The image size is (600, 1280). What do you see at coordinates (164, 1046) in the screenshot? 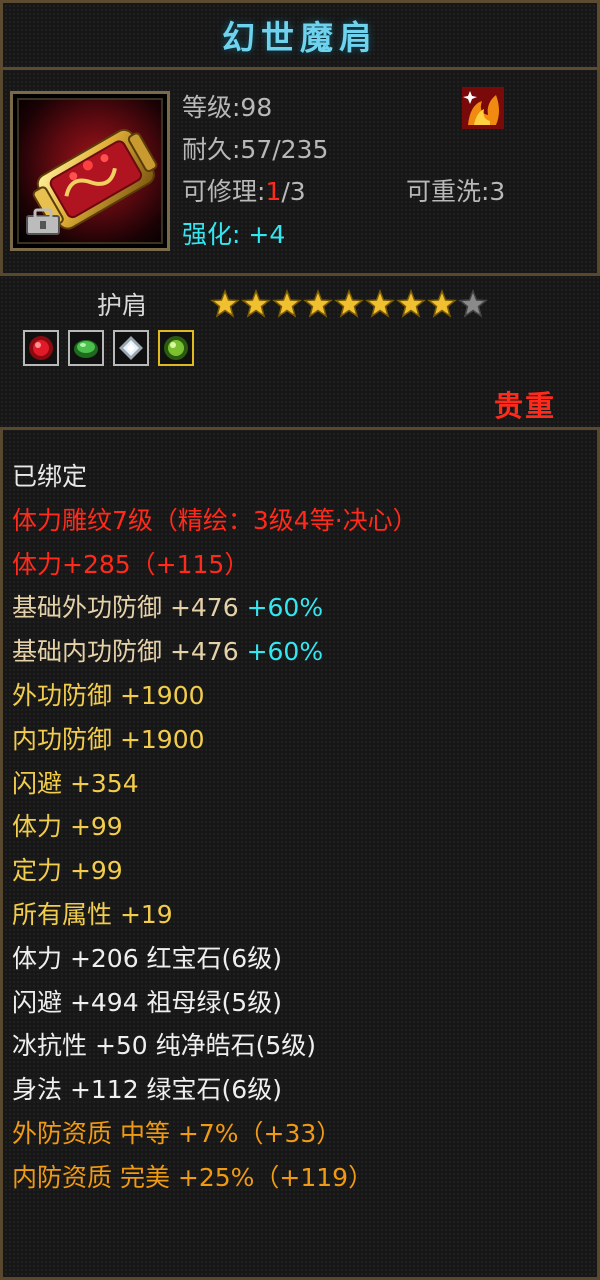
I see `gem3-line: 冰抗性 +50 纯净皓石(5级)` at bounding box center [164, 1046].